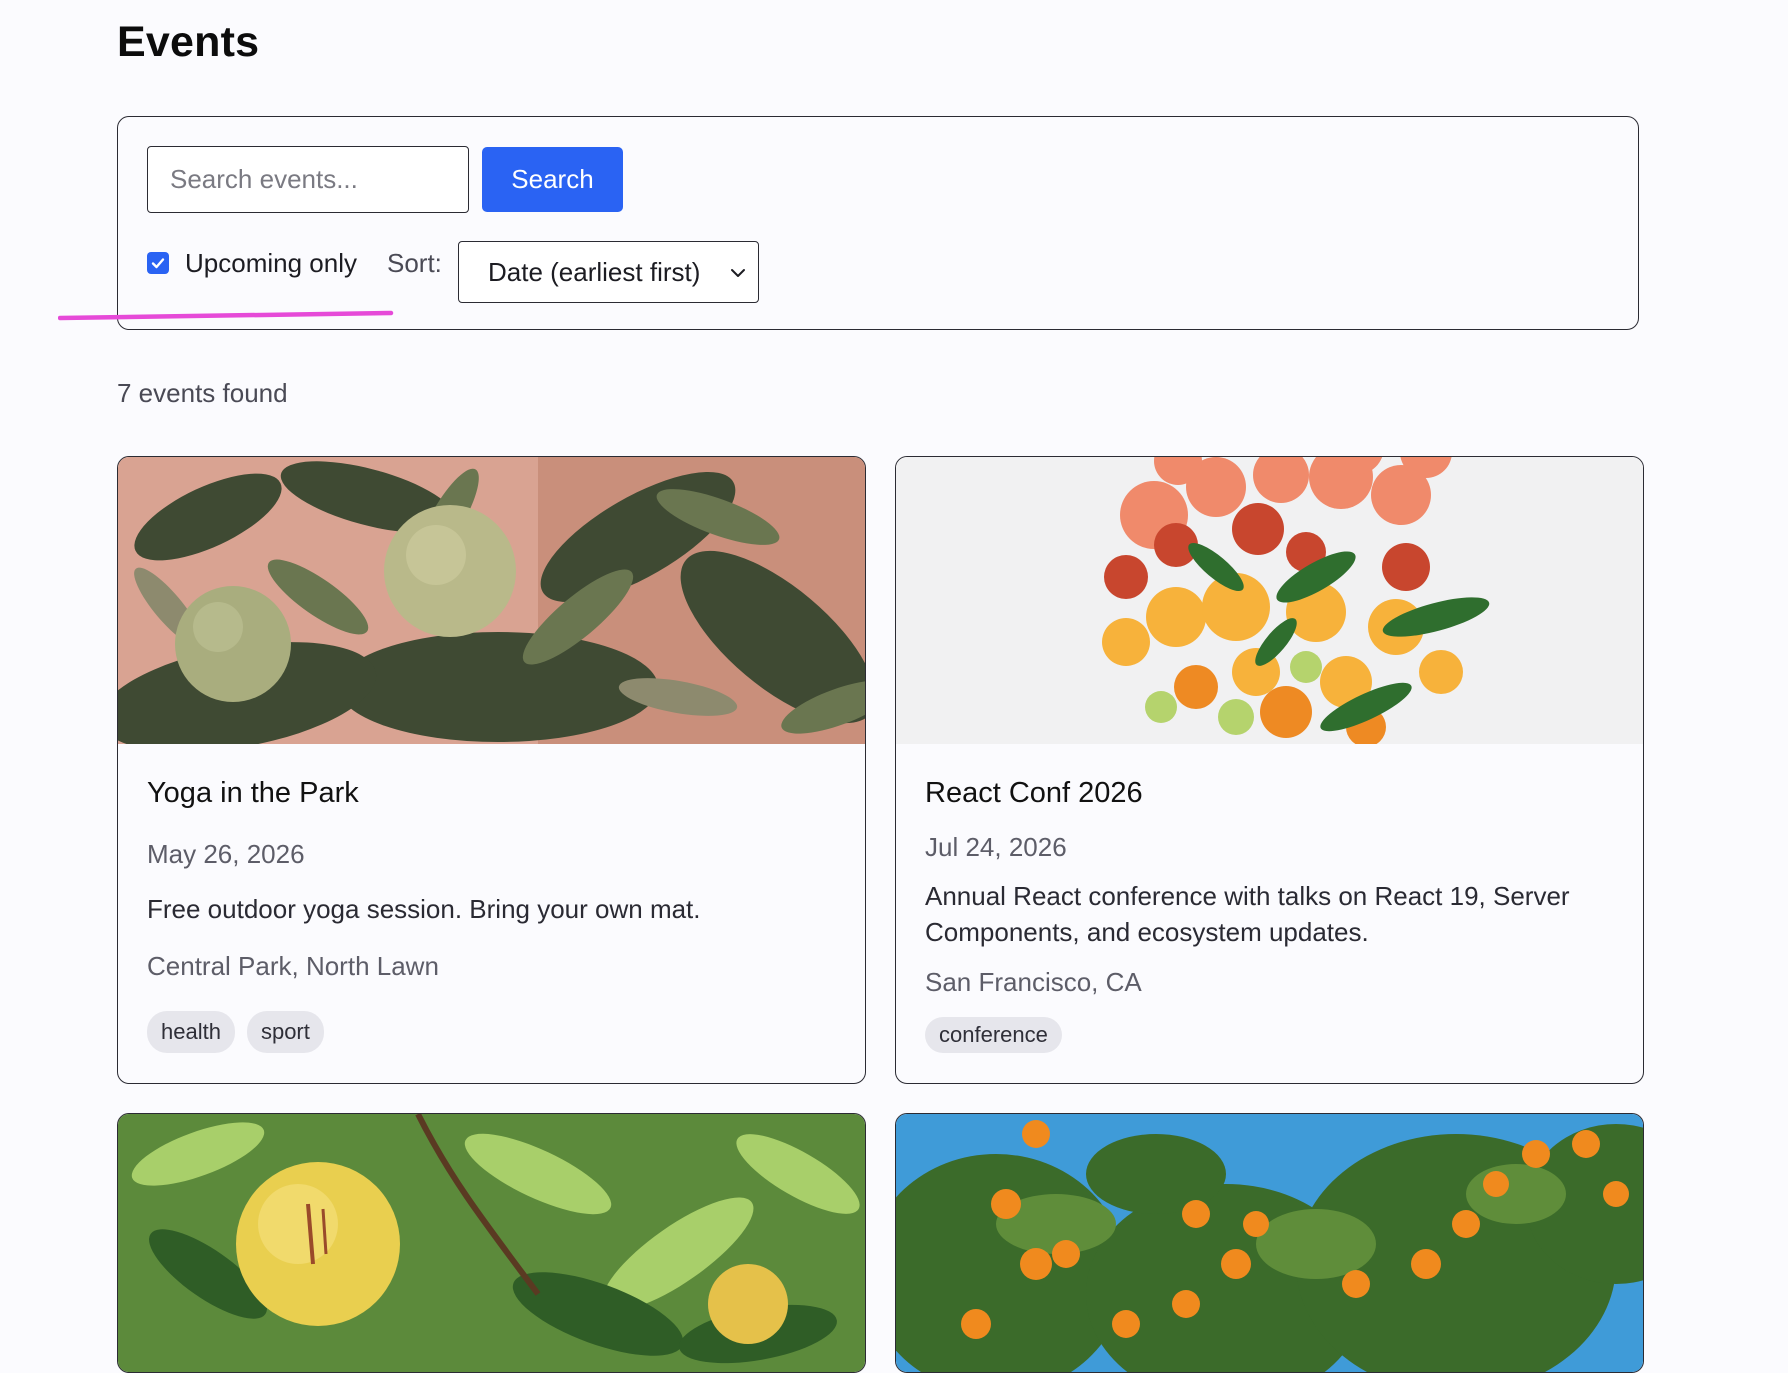  I want to click on results-count: 7 events found, so click(202, 393).